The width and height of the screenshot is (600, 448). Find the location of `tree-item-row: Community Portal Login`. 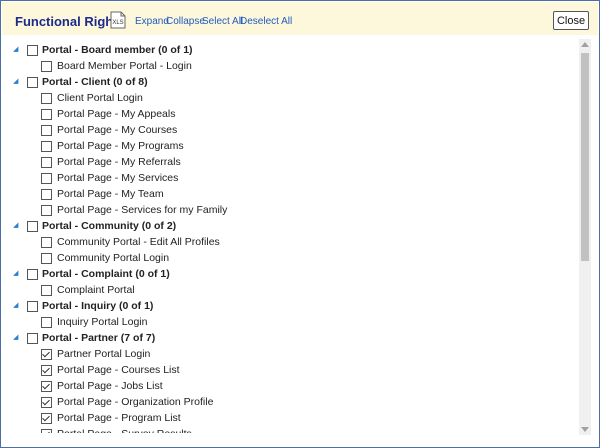

tree-item-row: Community Portal Login is located at coordinates (287, 258).